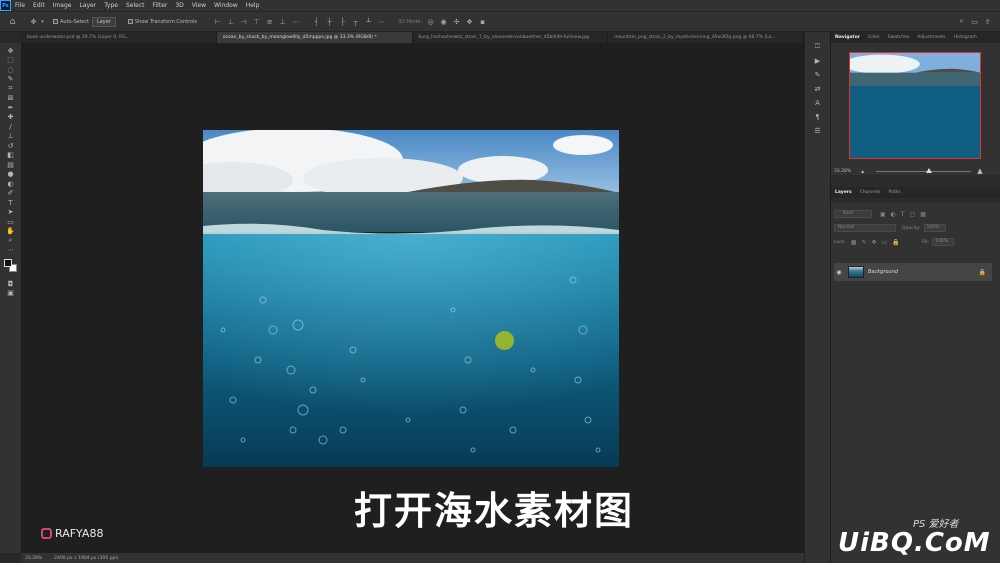 The width and height of the screenshot is (1000, 563). What do you see at coordinates (20, 5) in the screenshot?
I see `menu-file: File` at bounding box center [20, 5].